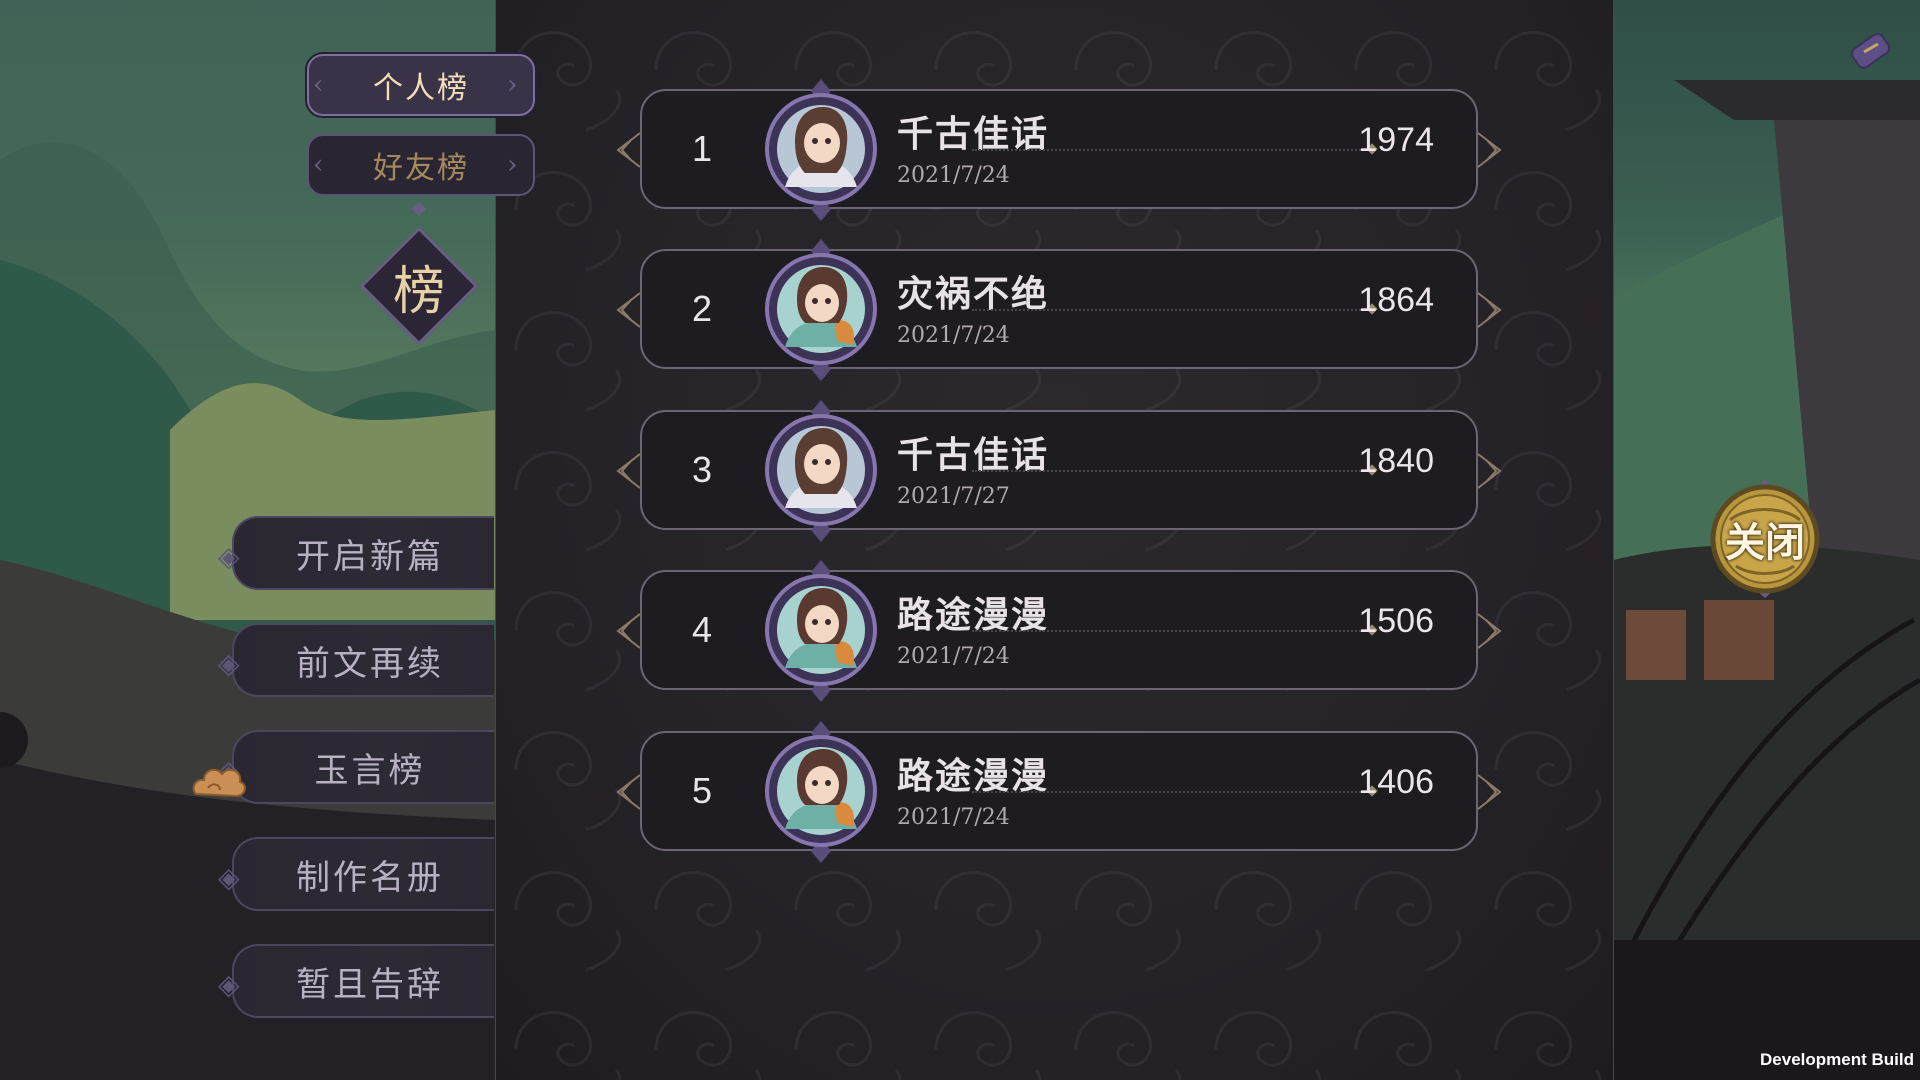  Describe the element at coordinates (702, 308) in the screenshot. I see `rank-number: 2` at that location.